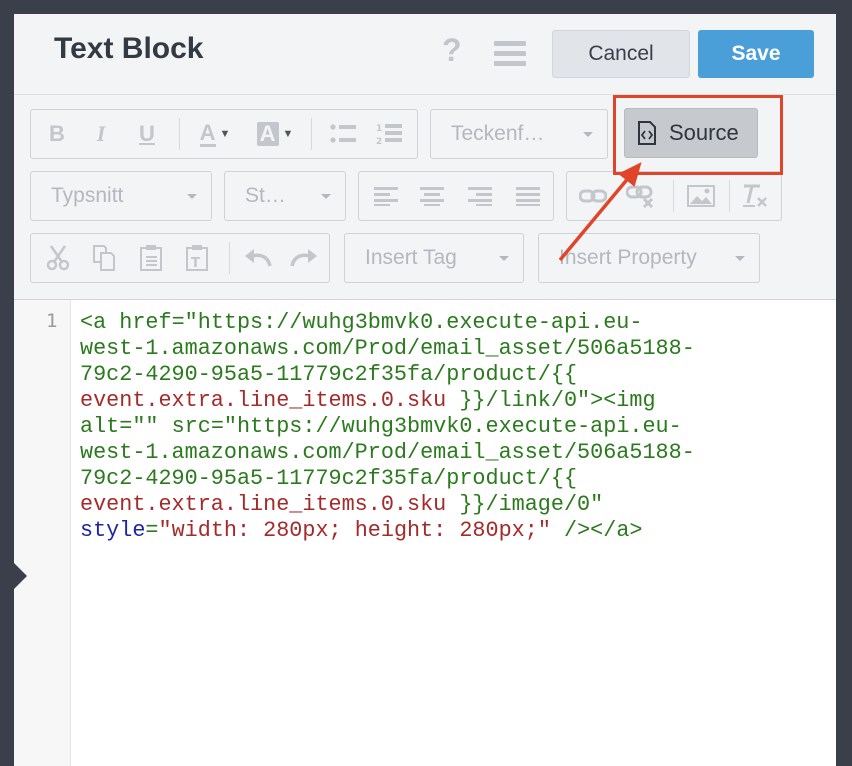 This screenshot has height=766, width=852. What do you see at coordinates (379, 129) in the screenshot?
I see `svg-text: 1` at bounding box center [379, 129].